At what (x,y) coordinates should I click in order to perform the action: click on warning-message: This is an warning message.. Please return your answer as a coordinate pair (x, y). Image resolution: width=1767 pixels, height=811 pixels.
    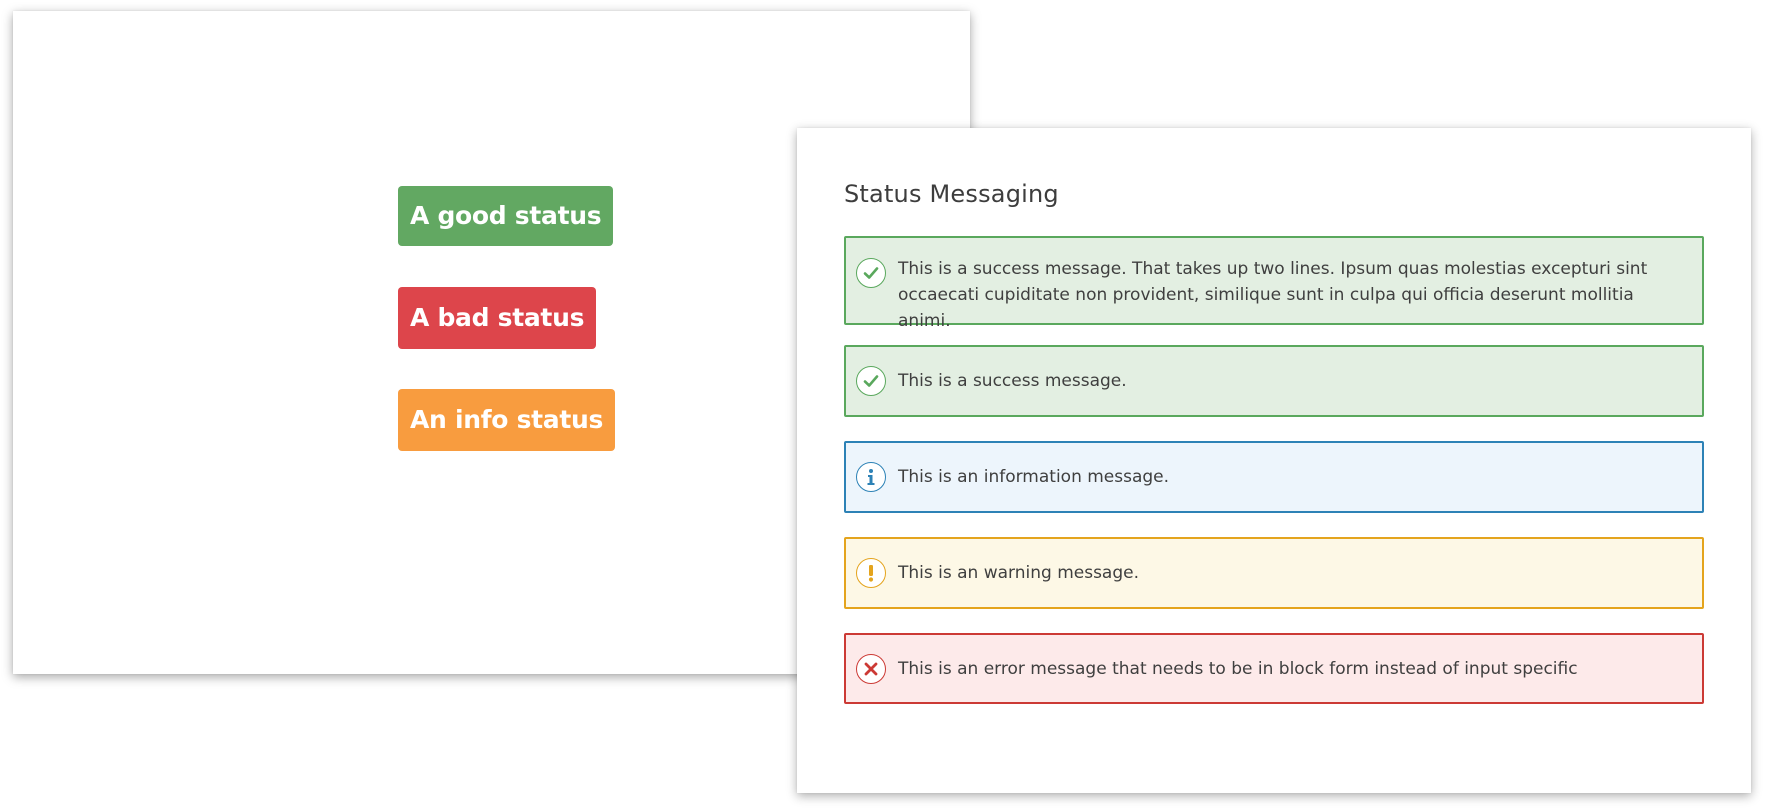
    Looking at the image, I should click on (1274, 573).